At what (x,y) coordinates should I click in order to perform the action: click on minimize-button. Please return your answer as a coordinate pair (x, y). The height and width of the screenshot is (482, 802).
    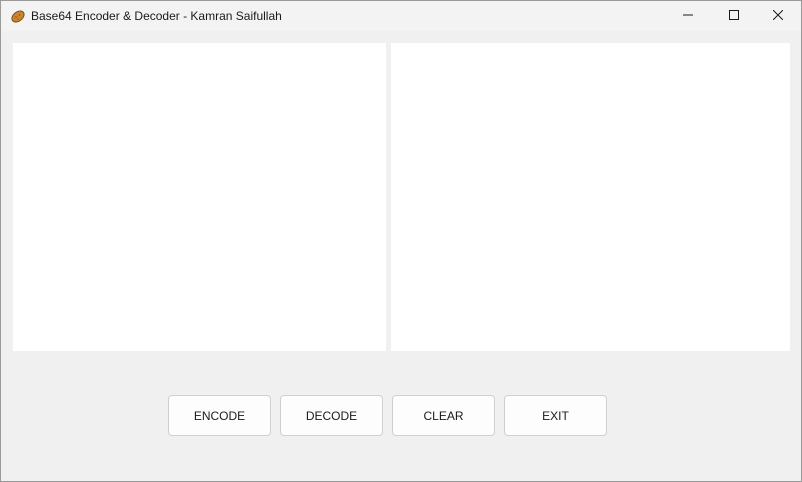
    Looking at the image, I should click on (688, 16).